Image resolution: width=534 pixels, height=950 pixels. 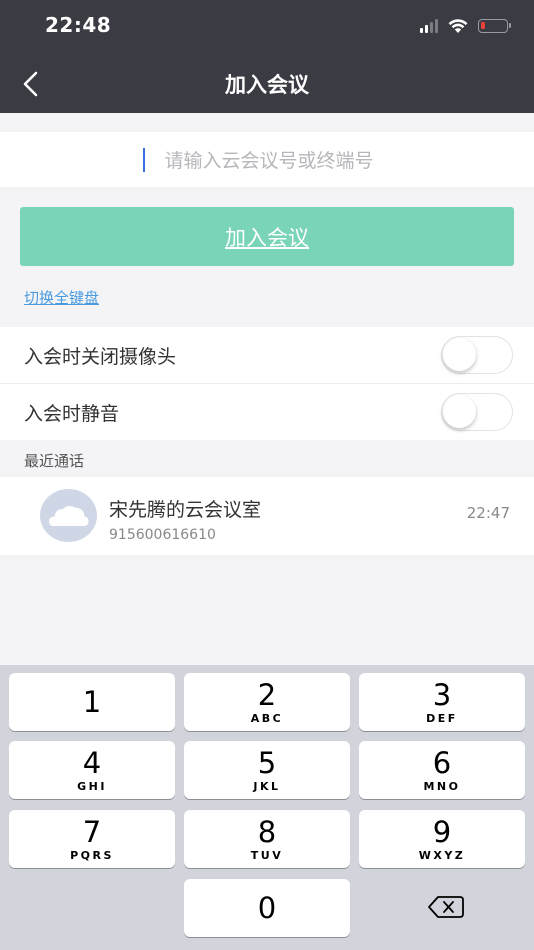 What do you see at coordinates (477, 355) in the screenshot?
I see `camera-off-toggle` at bounding box center [477, 355].